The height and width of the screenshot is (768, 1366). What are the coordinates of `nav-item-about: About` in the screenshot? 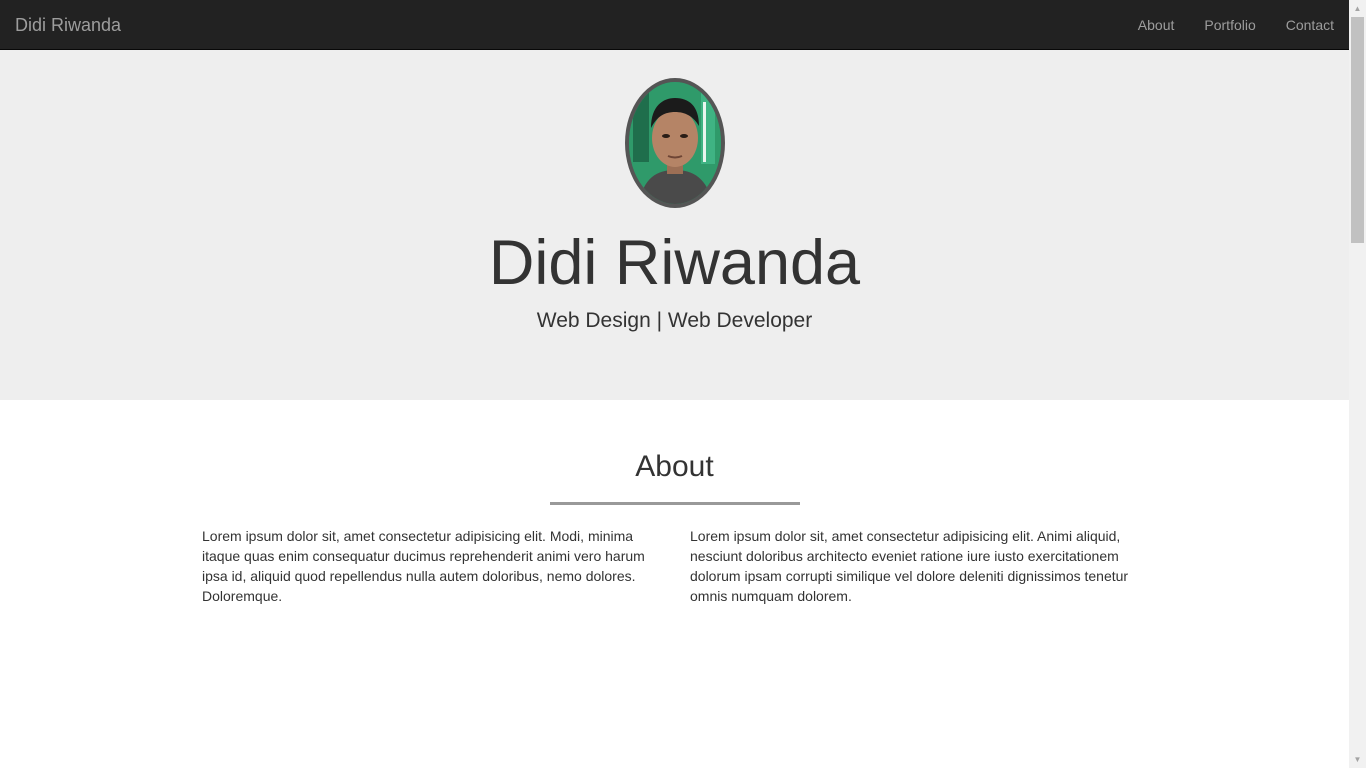 It's located at (1156, 25).